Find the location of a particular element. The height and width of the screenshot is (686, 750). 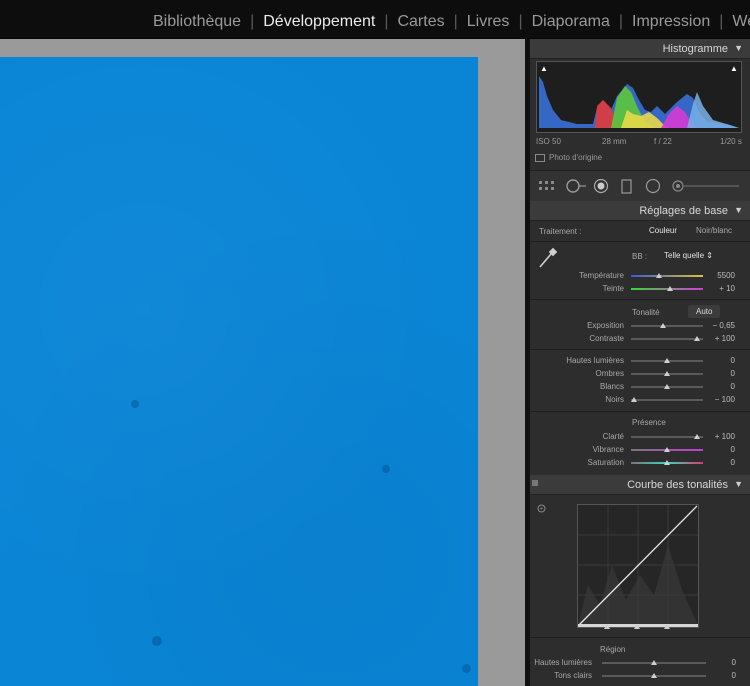

tint-knob is located at coordinates (670, 288).